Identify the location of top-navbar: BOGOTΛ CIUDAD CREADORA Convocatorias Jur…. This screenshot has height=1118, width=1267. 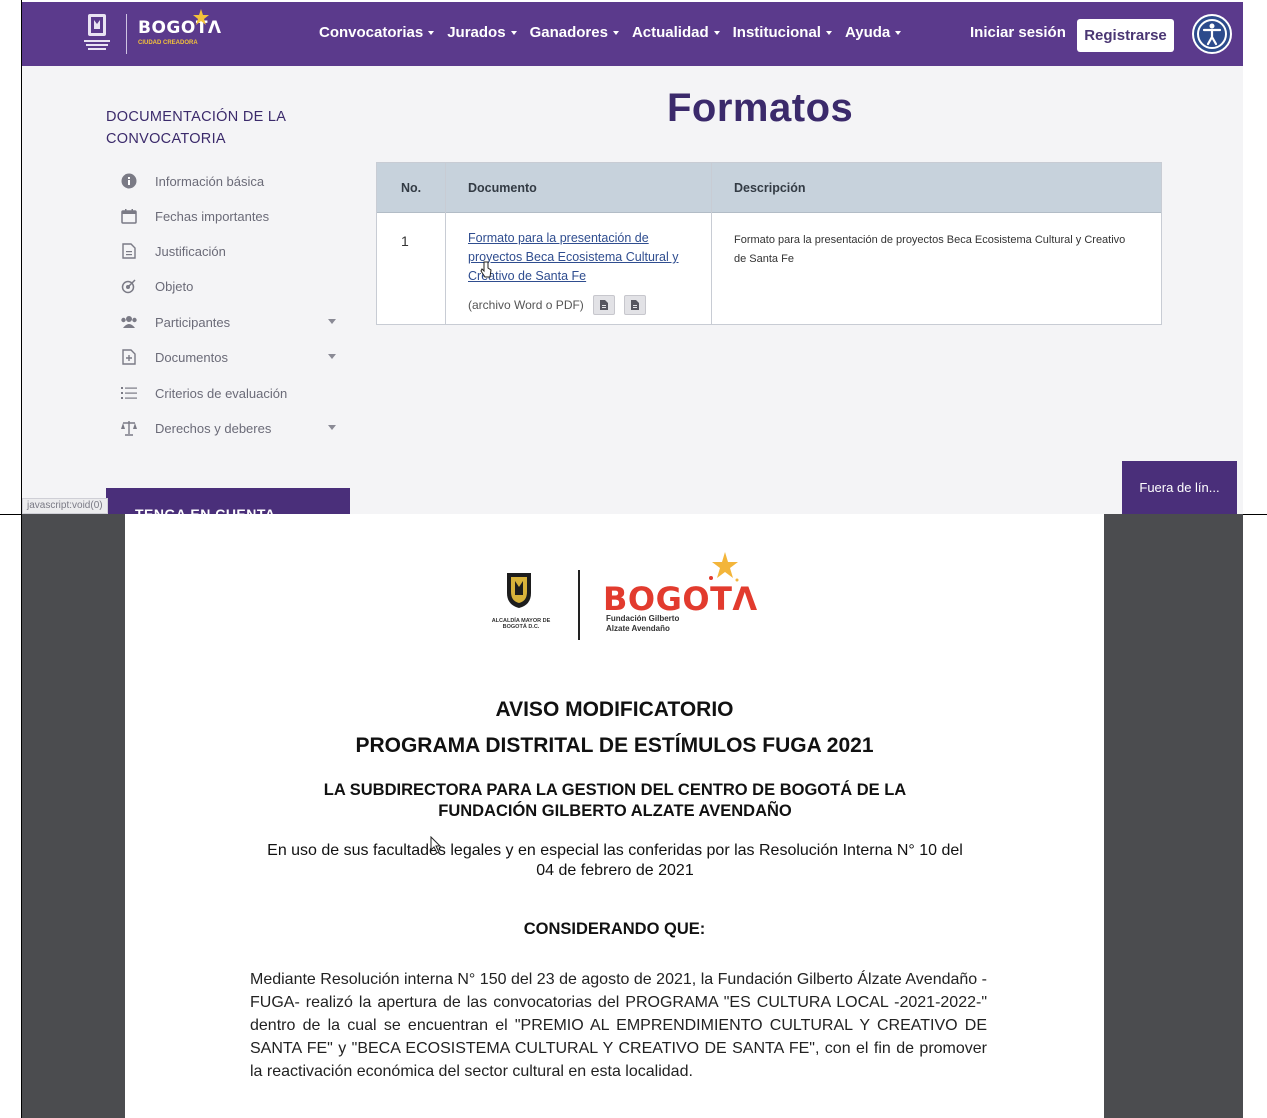
(632, 34).